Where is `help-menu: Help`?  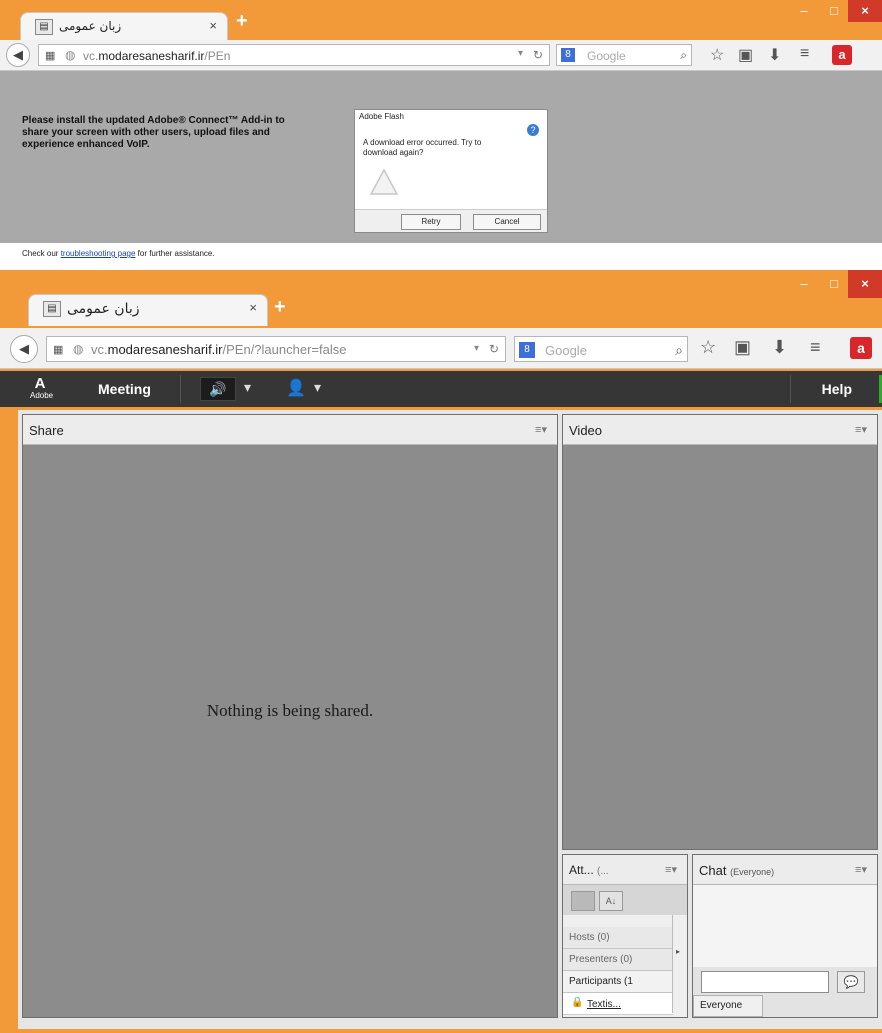
help-menu: Help is located at coordinates (837, 389).